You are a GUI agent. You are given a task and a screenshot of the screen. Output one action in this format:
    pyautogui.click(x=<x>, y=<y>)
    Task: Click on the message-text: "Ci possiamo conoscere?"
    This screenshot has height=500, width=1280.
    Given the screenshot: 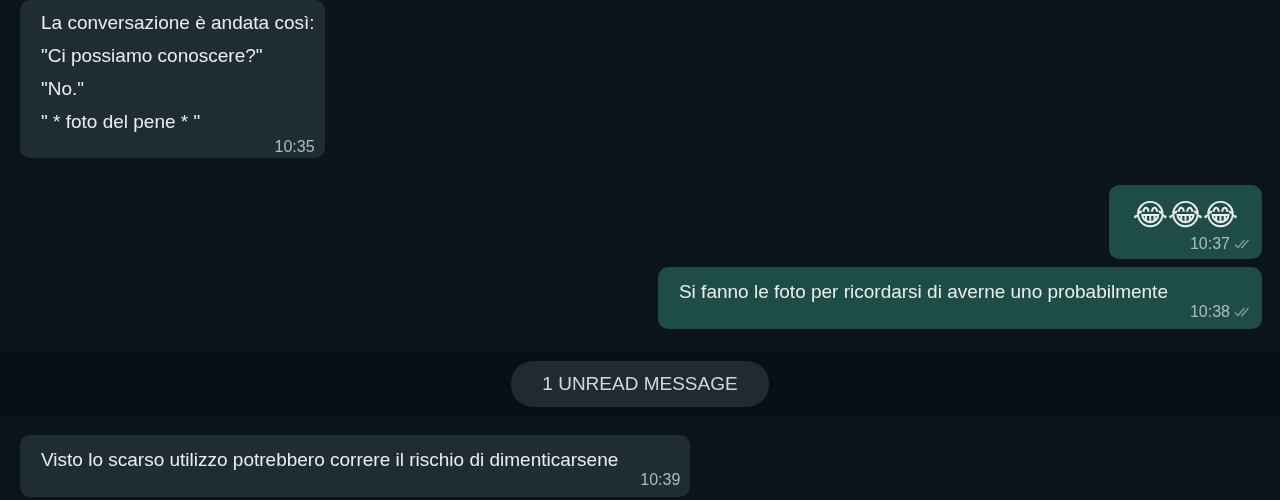 What is the action you would take?
    pyautogui.click(x=152, y=56)
    